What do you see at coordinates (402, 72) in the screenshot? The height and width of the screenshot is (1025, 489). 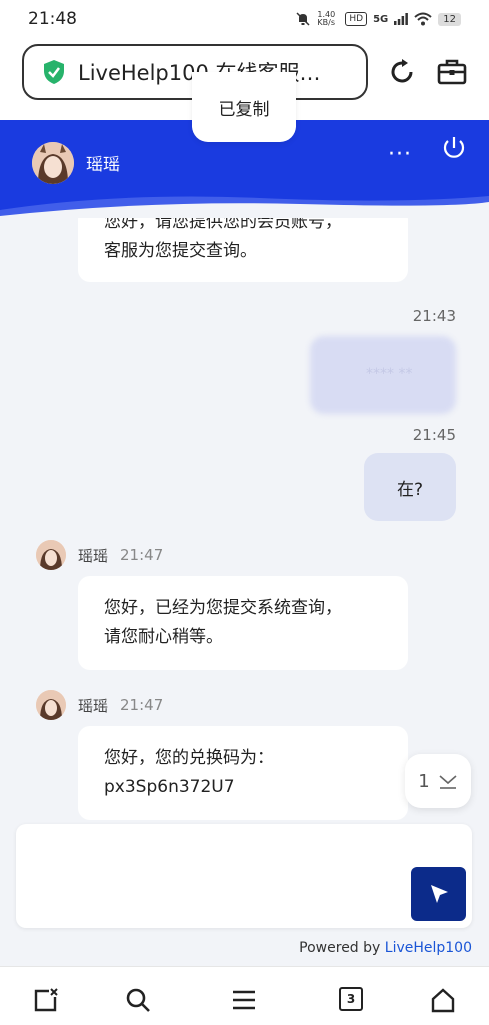 I see `refresh-icon` at bounding box center [402, 72].